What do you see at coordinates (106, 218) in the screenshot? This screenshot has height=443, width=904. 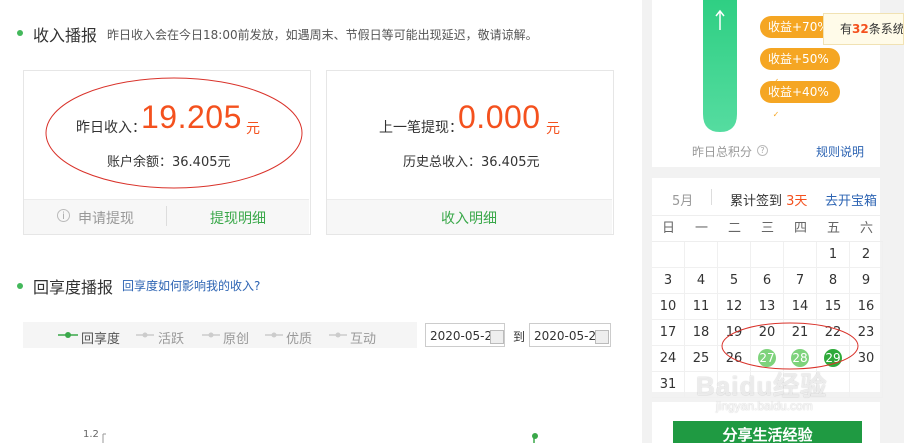 I see `apply-withdraw-button: 申请提现` at bounding box center [106, 218].